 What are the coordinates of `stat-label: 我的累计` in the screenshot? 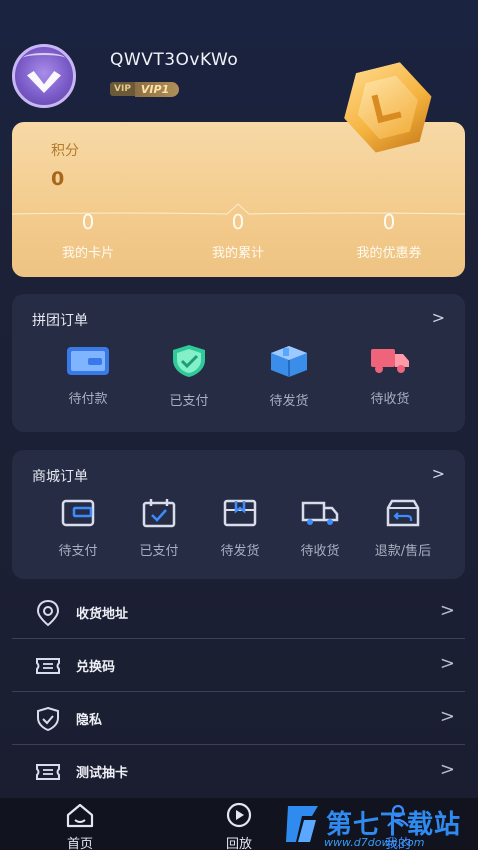 It's located at (237, 253).